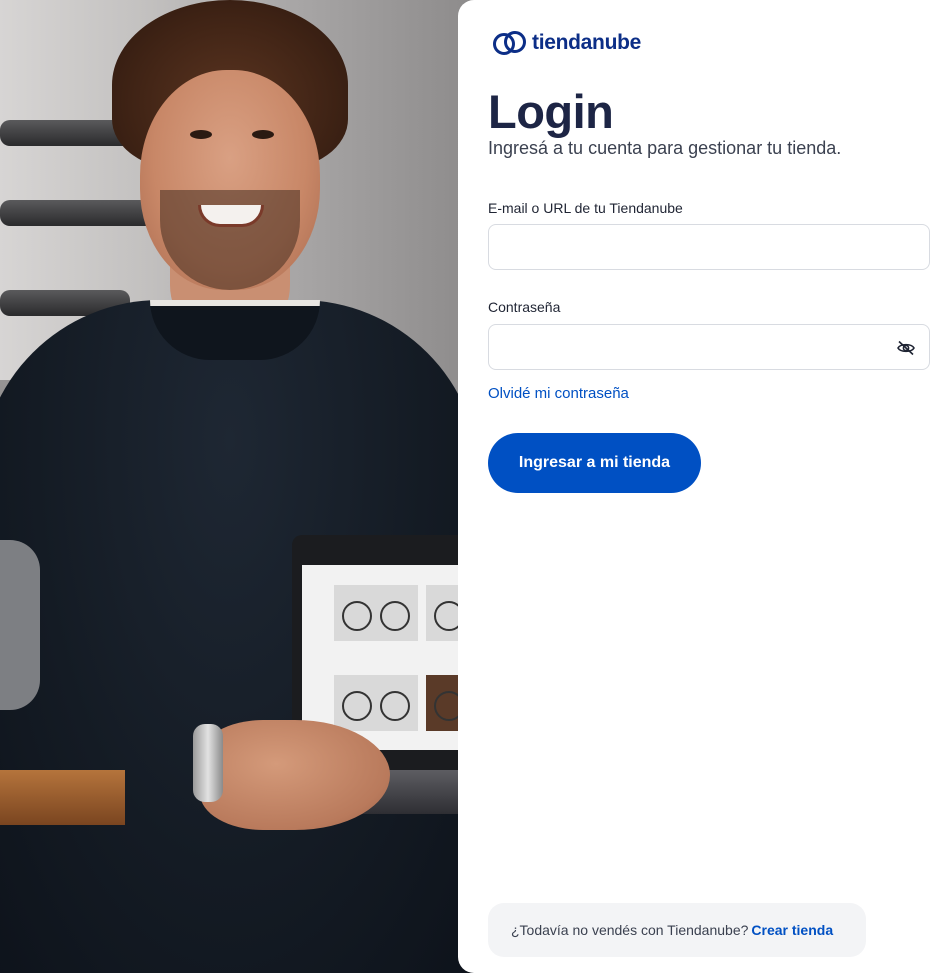  Describe the element at coordinates (585, 208) in the screenshot. I see `email-label: E-mail o URL de tu Tiendanube` at that location.